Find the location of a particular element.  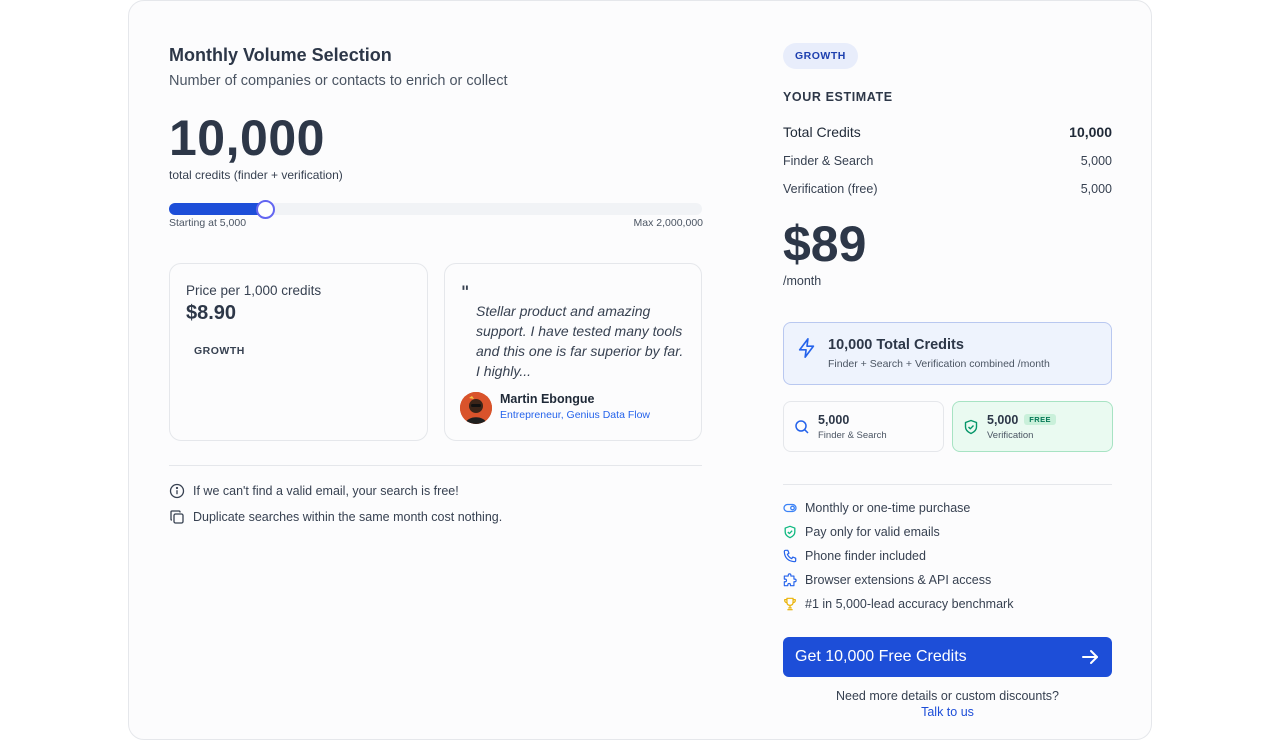

puzzle-icon is located at coordinates (790, 580).